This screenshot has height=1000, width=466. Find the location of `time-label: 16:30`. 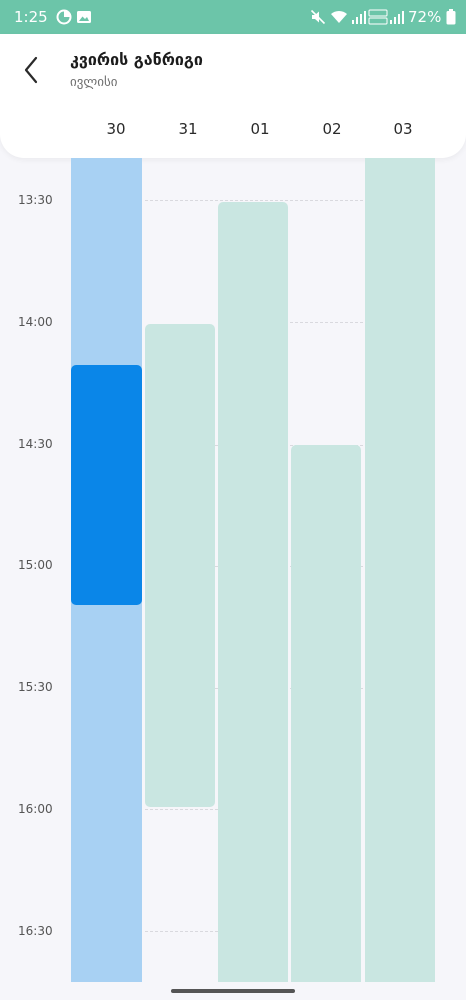

time-label: 16:30 is located at coordinates (35, 931).